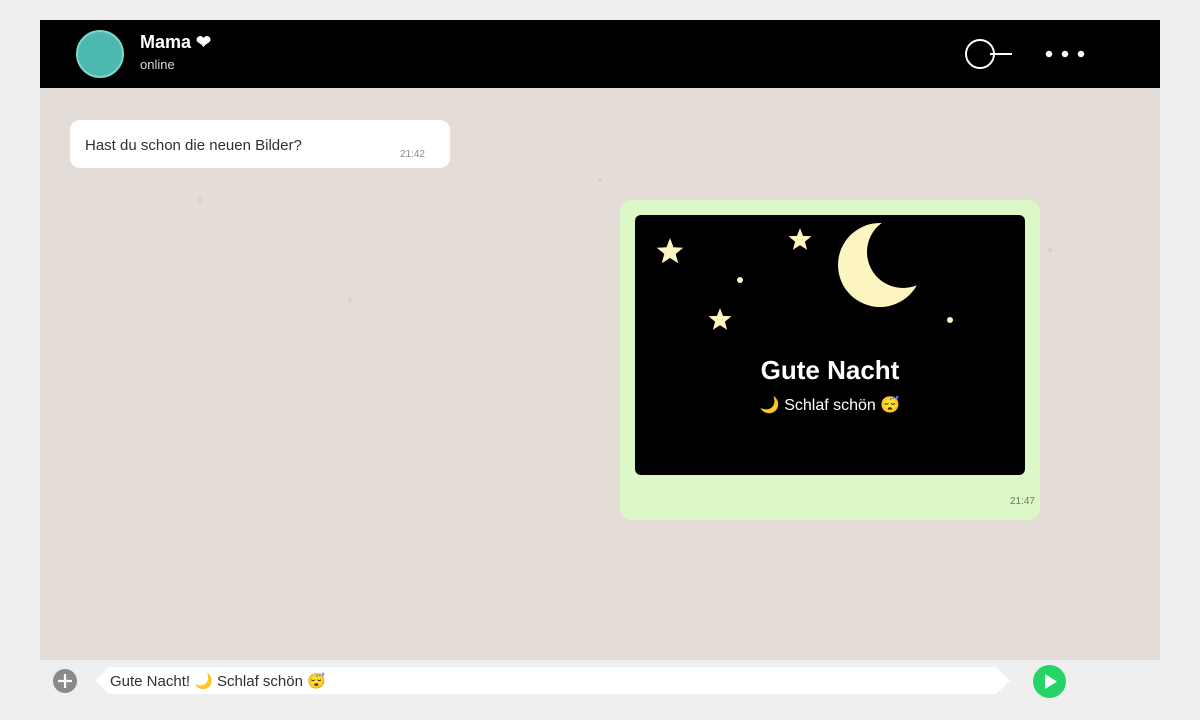 This screenshot has height=720, width=1200. I want to click on message-input: Gute Nacht! 🌙 Schlaf schön 😴, so click(552, 680).